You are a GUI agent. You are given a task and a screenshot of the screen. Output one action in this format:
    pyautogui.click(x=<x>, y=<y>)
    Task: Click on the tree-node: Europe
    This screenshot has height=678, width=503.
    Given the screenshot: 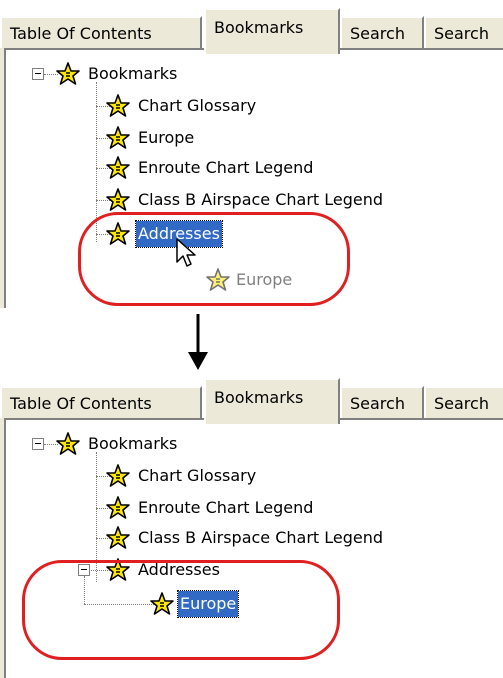 What is the action you would take?
    pyautogui.click(x=166, y=138)
    